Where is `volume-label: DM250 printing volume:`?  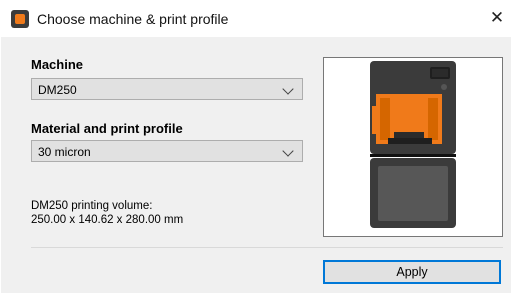
volume-label: DM250 printing volume: is located at coordinates (92, 206).